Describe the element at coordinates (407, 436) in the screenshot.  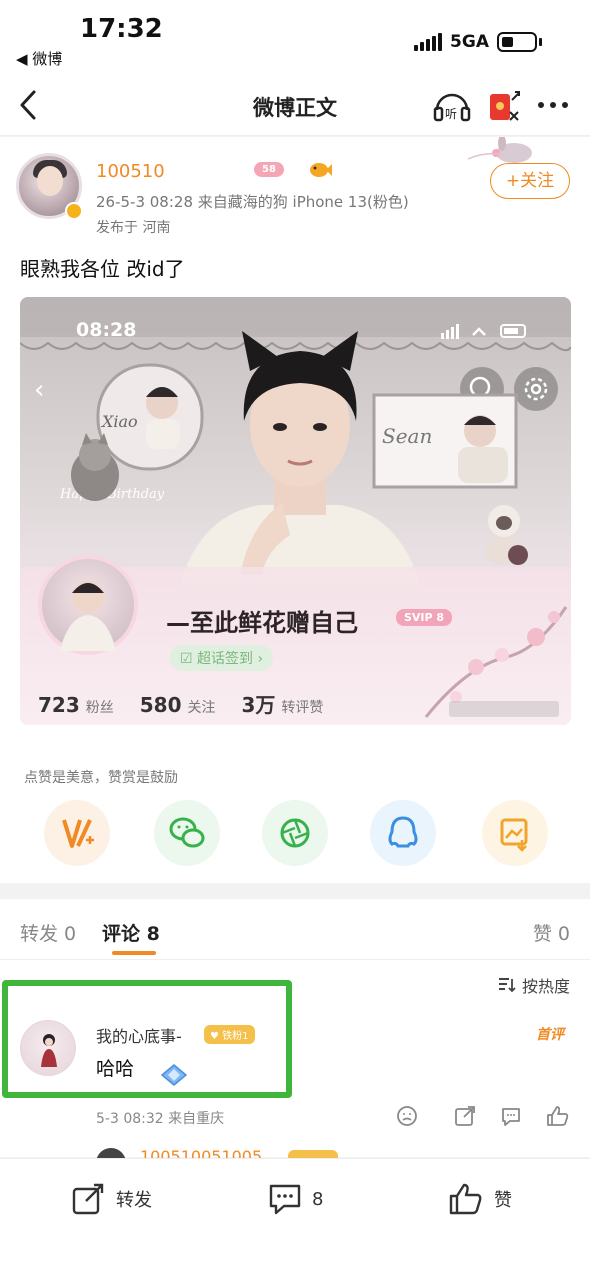
I see `frame-right-text: Sean` at that location.